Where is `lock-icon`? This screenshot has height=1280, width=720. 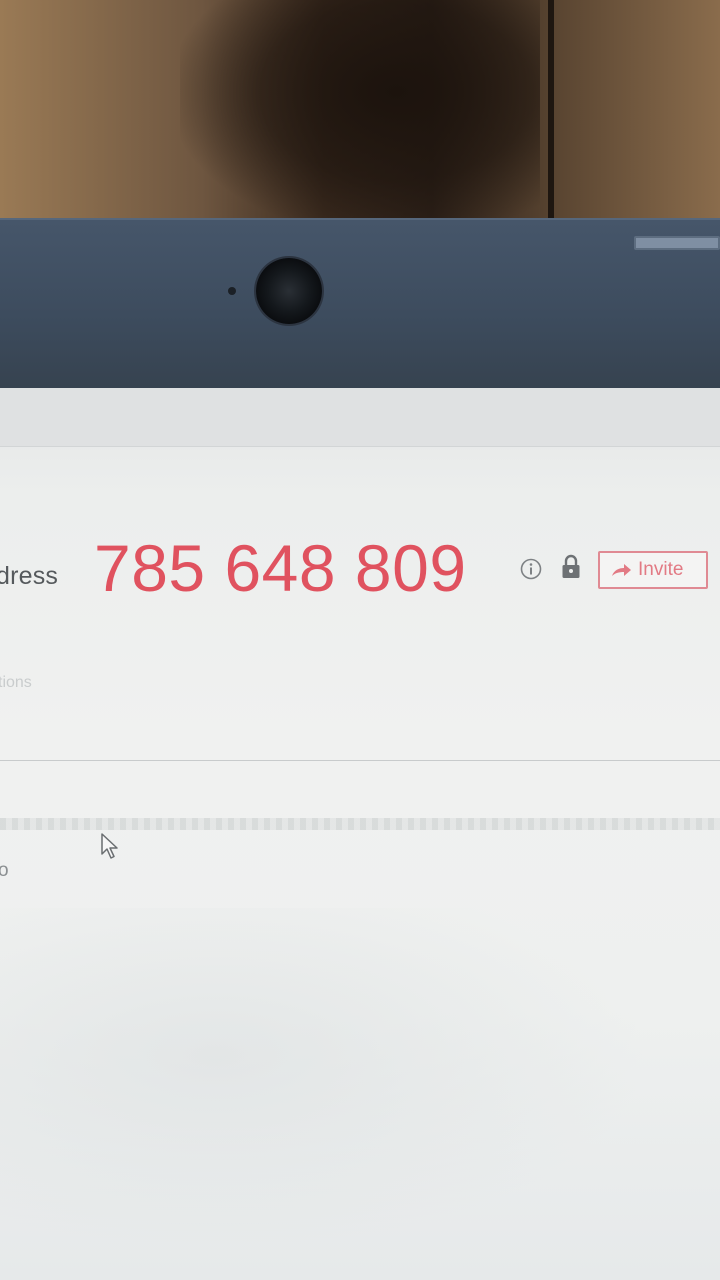
lock-icon is located at coordinates (571, 566).